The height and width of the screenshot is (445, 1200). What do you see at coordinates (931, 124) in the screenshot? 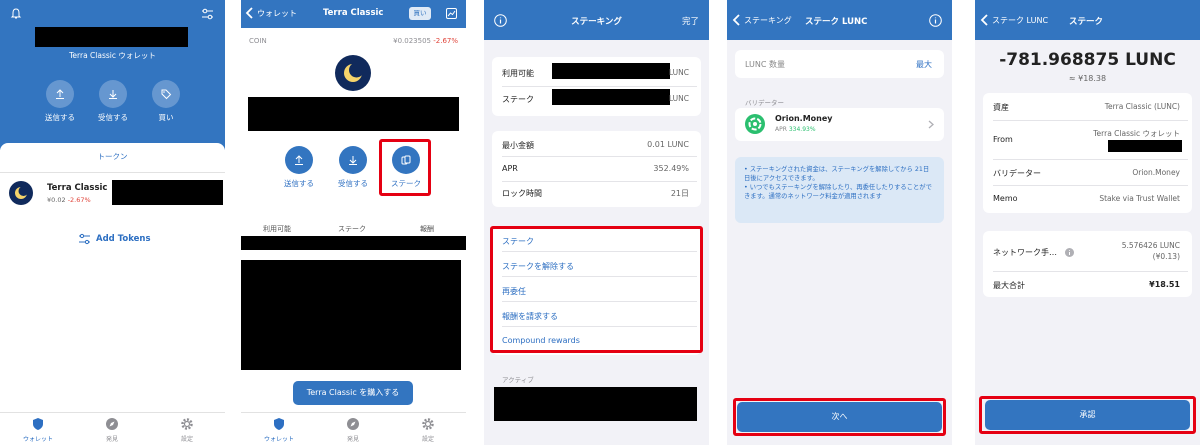
I see `chevron-right-icon` at bounding box center [931, 124].